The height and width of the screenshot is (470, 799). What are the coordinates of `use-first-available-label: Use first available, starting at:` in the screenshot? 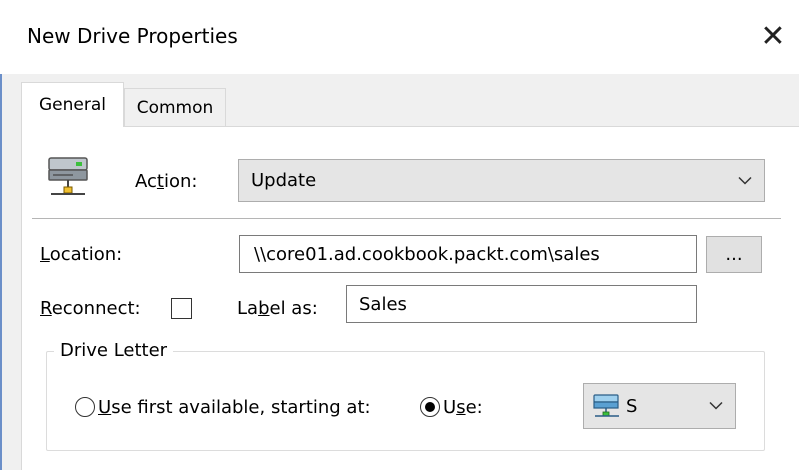 It's located at (234, 407).